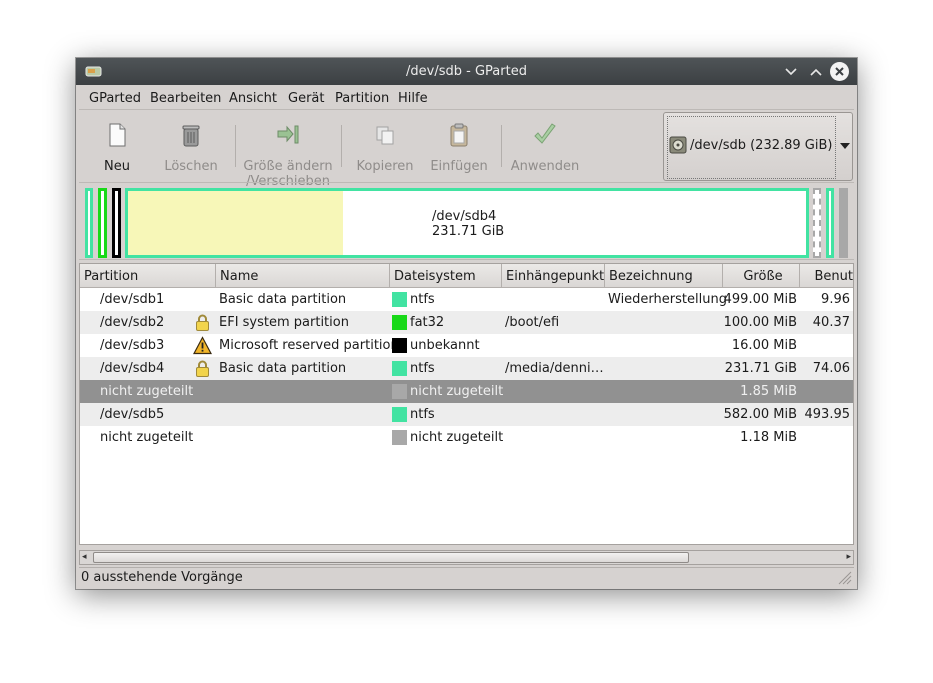  Describe the element at coordinates (545, 146) in the screenshot. I see `apply-button: Anwenden` at that location.